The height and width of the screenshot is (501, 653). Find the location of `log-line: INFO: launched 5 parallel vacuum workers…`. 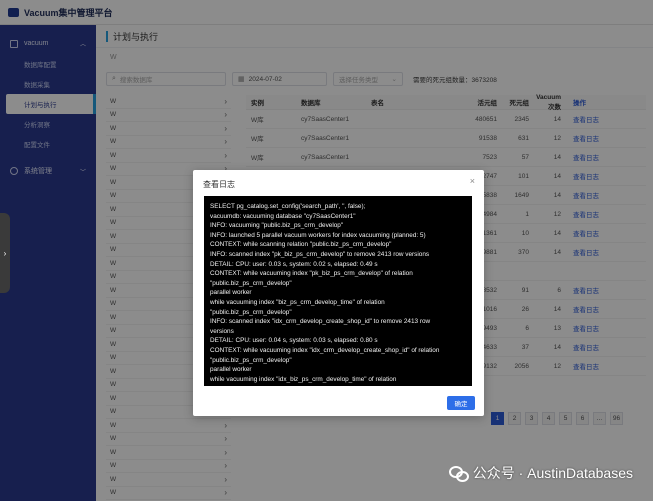

log-line: INFO: launched 5 parallel vacuum workers… is located at coordinates (318, 235).